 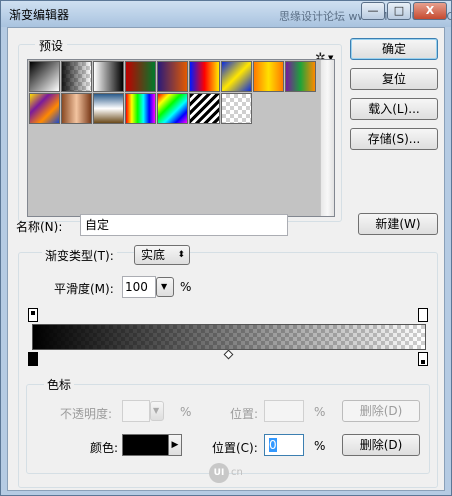 I want to click on triangle-right-icon: ▶, so click(x=175, y=445).